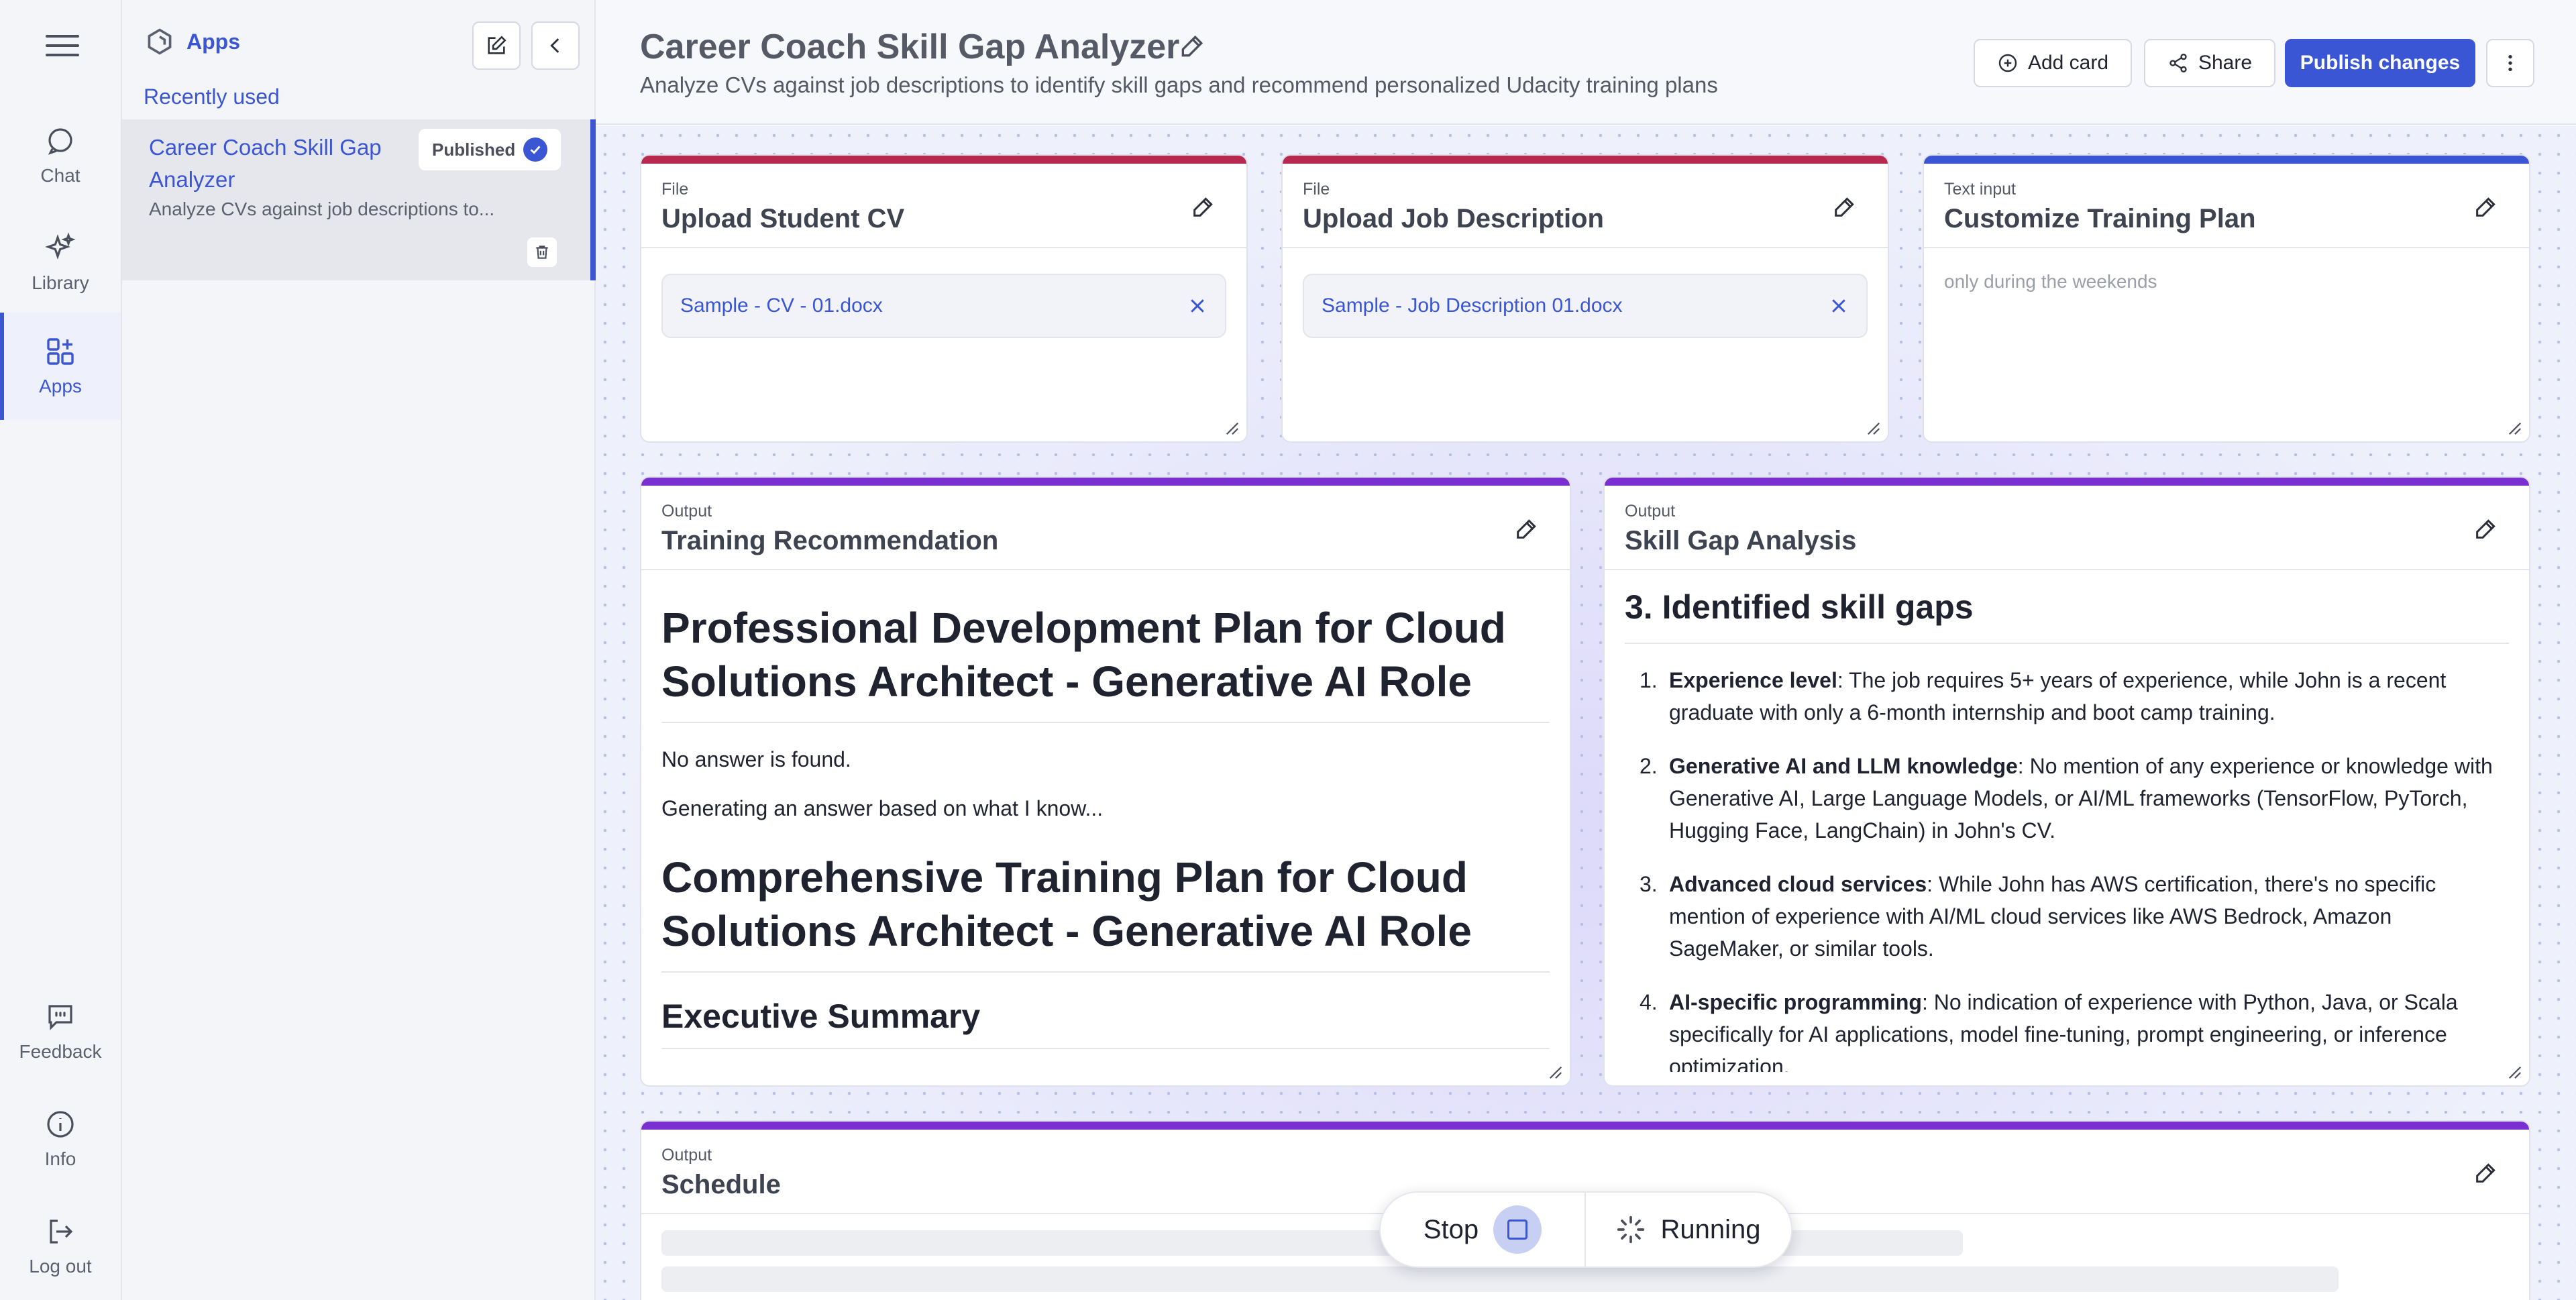 Image resolution: width=2576 pixels, height=1300 pixels. Describe the element at coordinates (474, 149) in the screenshot. I see `badge-label: Published` at that location.